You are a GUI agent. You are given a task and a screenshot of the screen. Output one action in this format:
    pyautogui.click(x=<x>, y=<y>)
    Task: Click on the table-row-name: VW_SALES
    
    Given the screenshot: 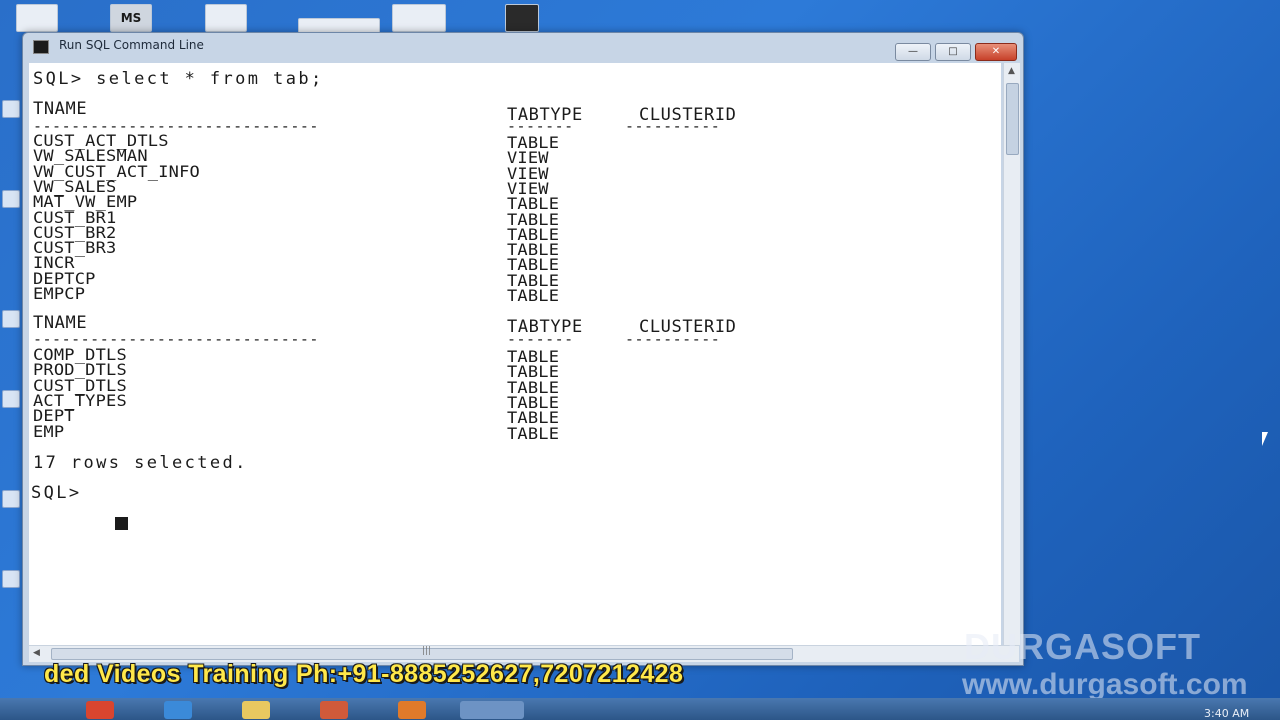 What is the action you would take?
    pyautogui.click(x=75, y=187)
    